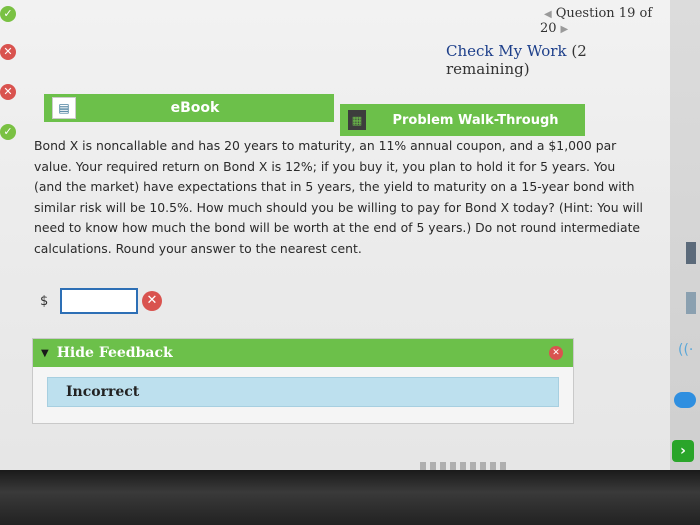 This screenshot has height=525, width=700. Describe the element at coordinates (506, 51) in the screenshot. I see `check-my-work-label: Check My Work` at that location.